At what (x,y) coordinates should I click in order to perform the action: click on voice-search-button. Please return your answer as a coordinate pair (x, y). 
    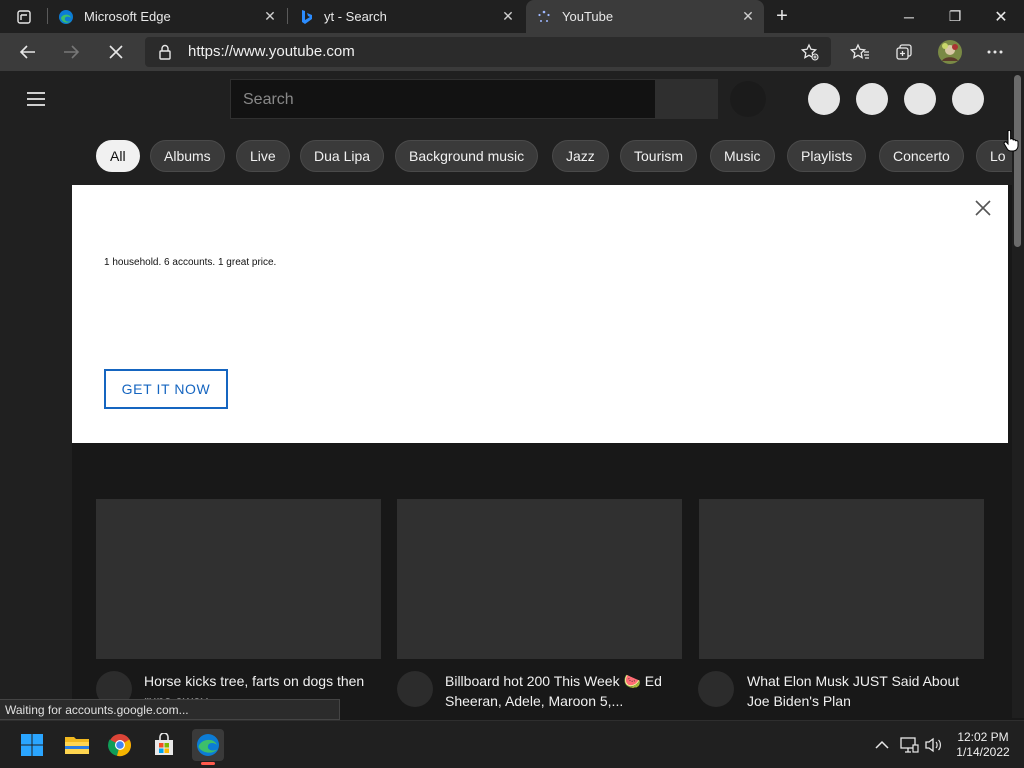
    Looking at the image, I should click on (748, 99).